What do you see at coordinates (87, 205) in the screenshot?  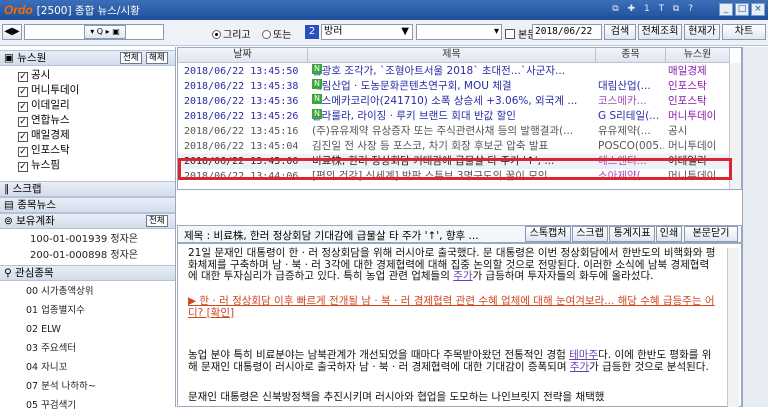 I see `stock-news-header: ▤ 종목뉴스` at bounding box center [87, 205].